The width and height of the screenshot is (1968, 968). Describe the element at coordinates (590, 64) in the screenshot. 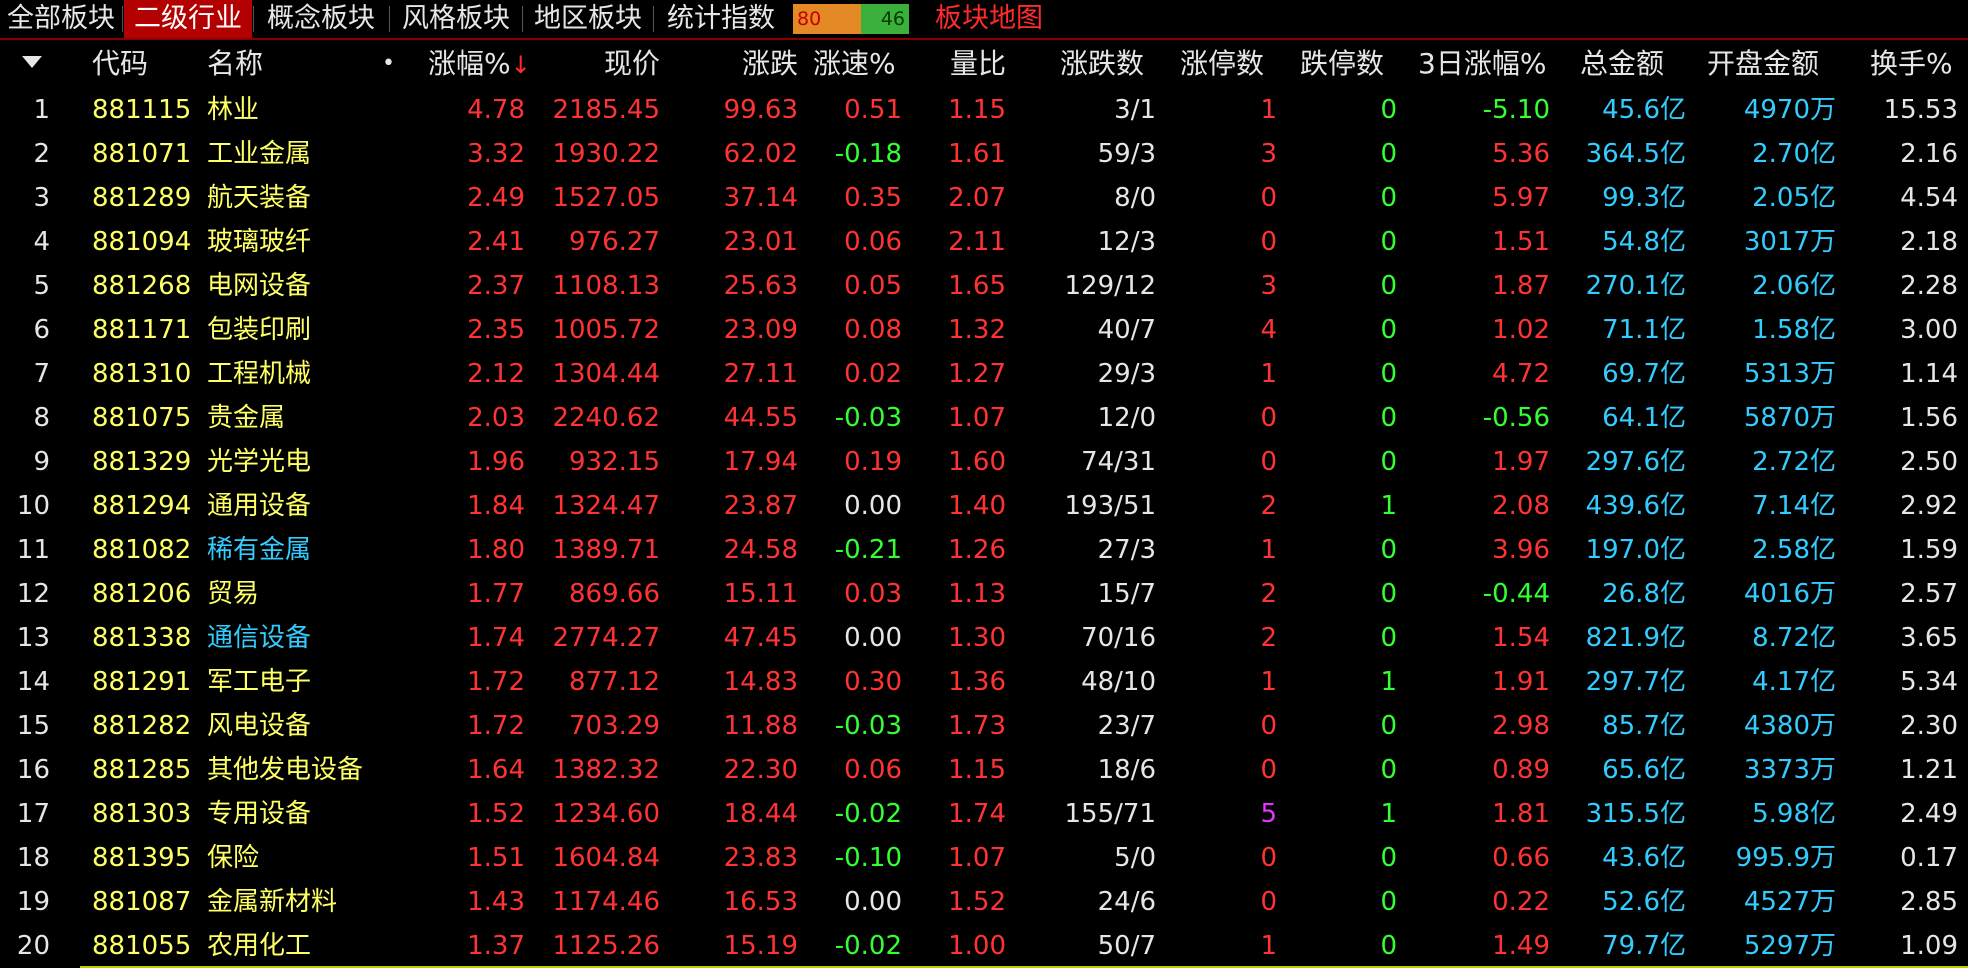

I see `header-price: 现价` at that location.